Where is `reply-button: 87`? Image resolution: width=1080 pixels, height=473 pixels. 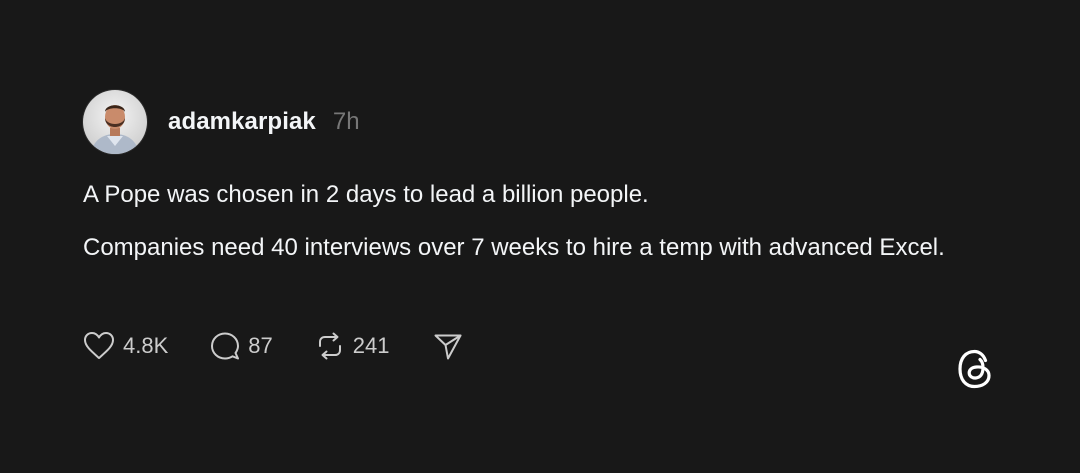
reply-button: 87 is located at coordinates (241, 346).